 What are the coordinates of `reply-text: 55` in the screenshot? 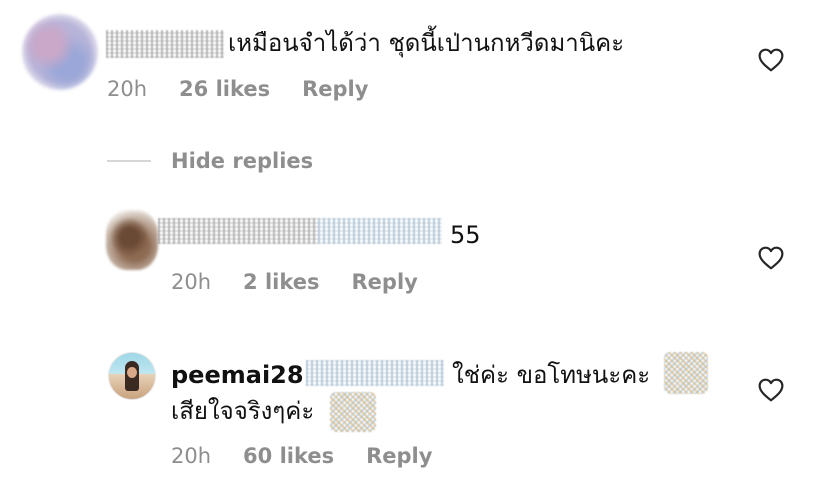 It's located at (465, 235).